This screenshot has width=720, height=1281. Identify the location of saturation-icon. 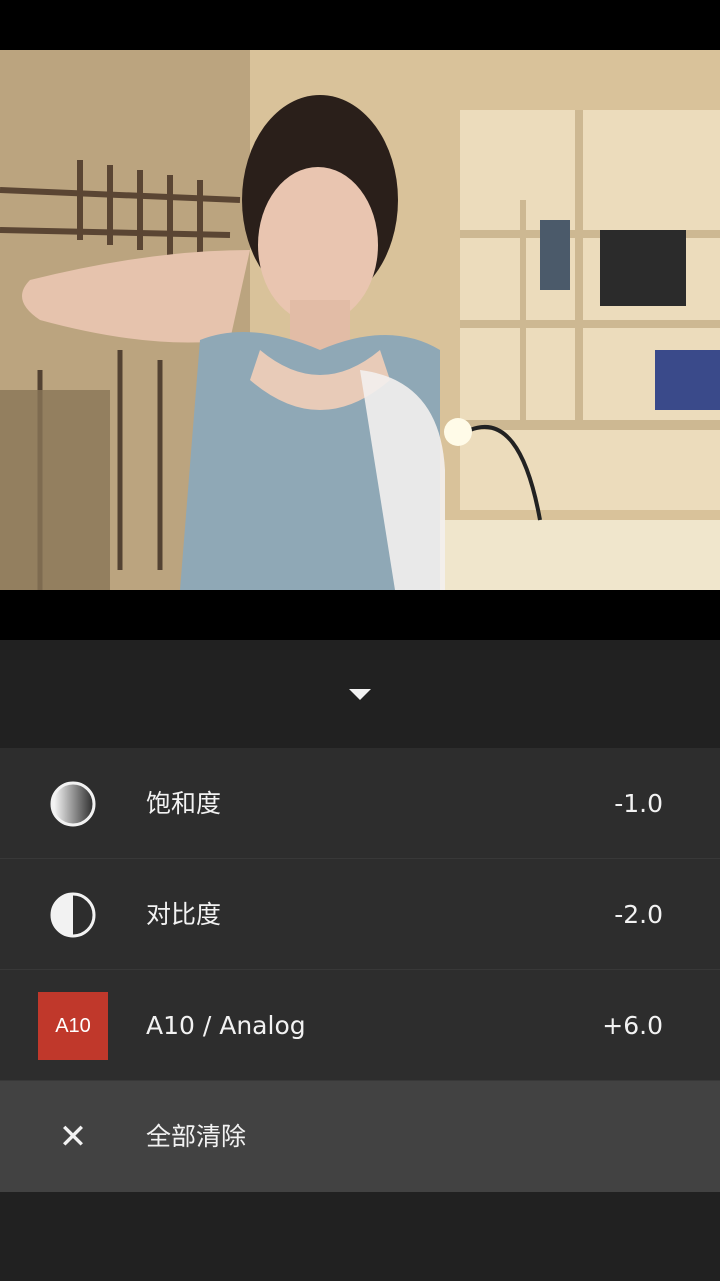
(73, 804).